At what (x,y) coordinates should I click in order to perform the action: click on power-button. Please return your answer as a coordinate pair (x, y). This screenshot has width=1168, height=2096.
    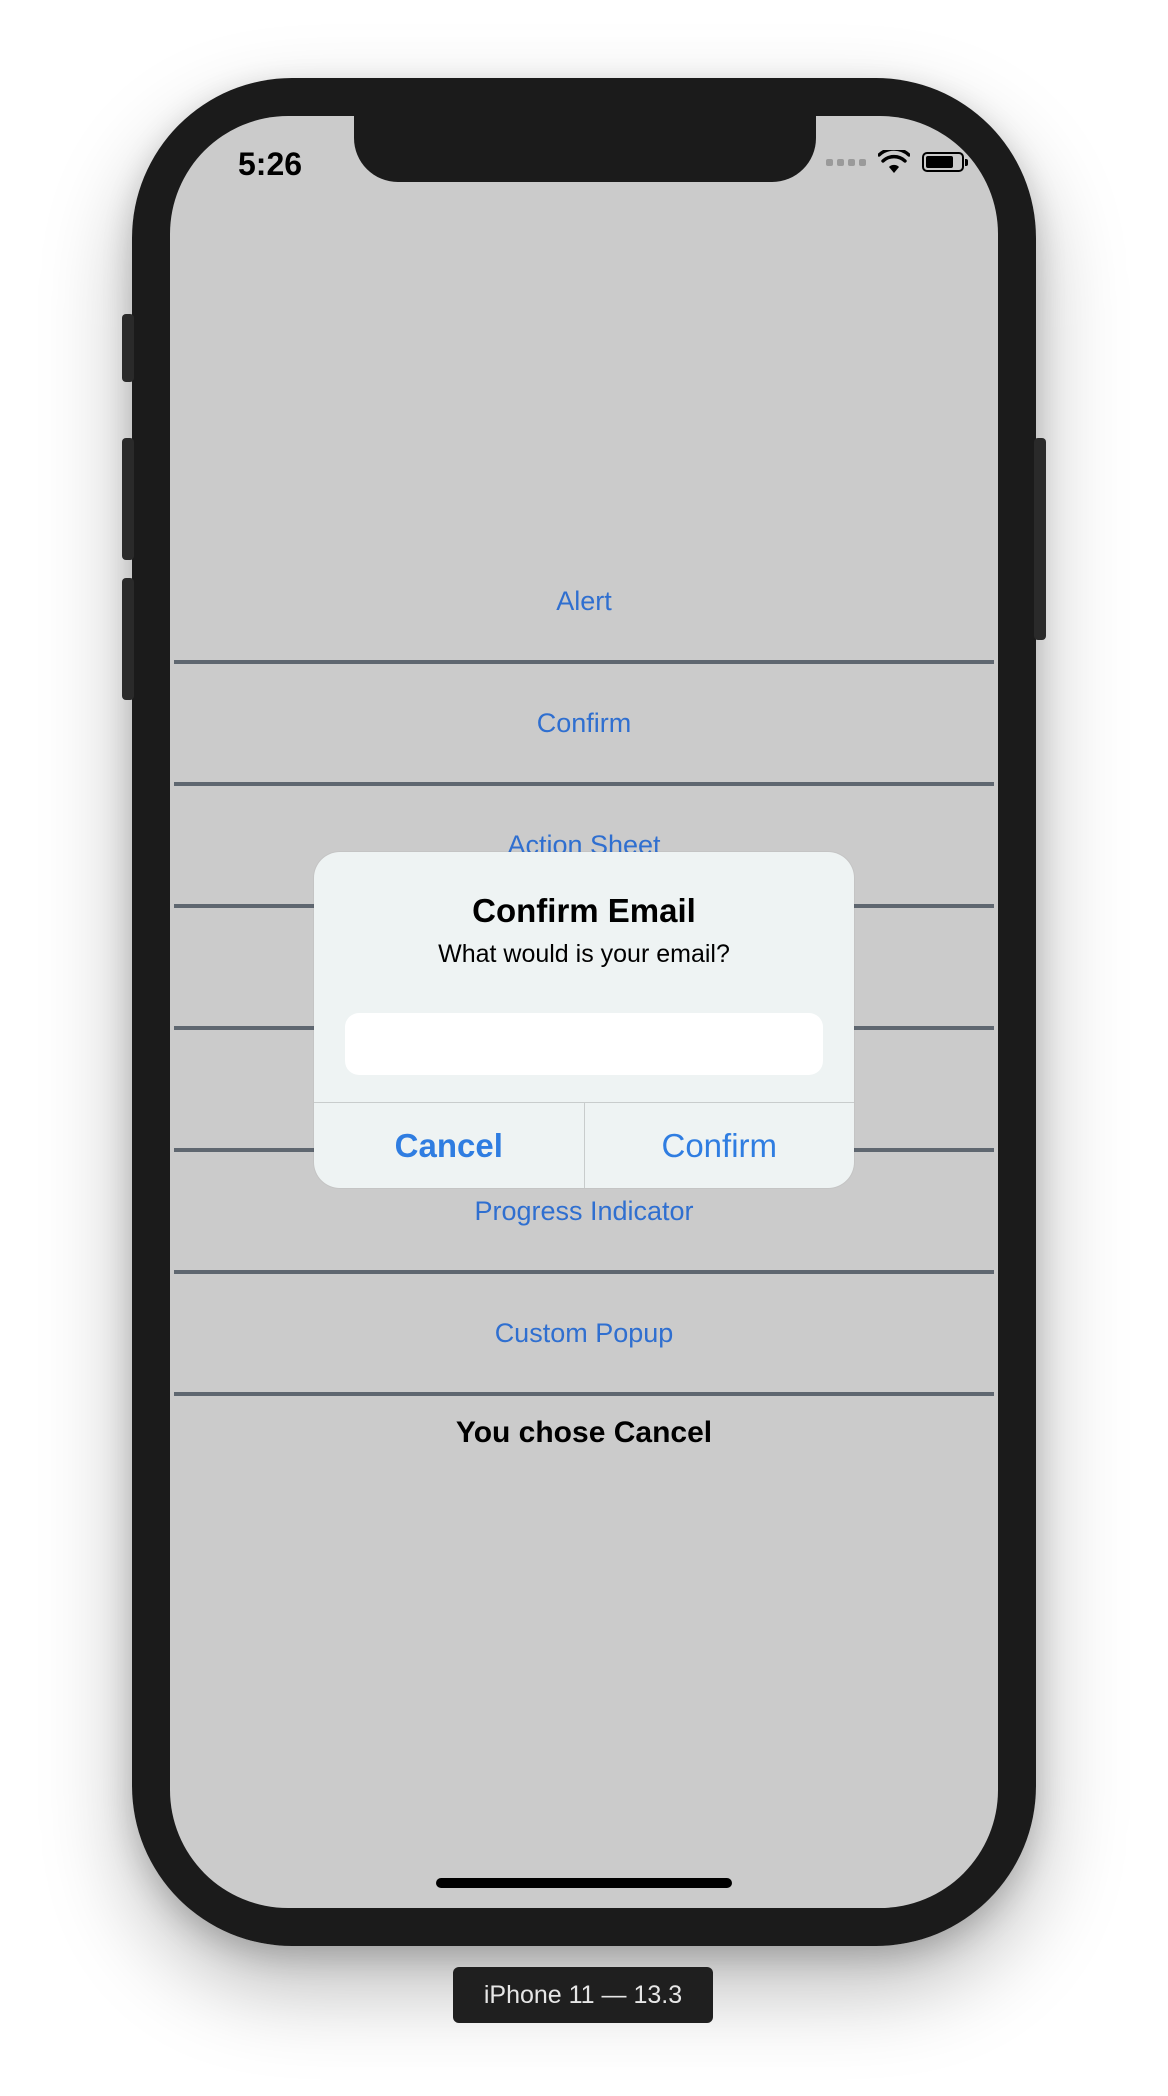
    Looking at the image, I should click on (1040, 539).